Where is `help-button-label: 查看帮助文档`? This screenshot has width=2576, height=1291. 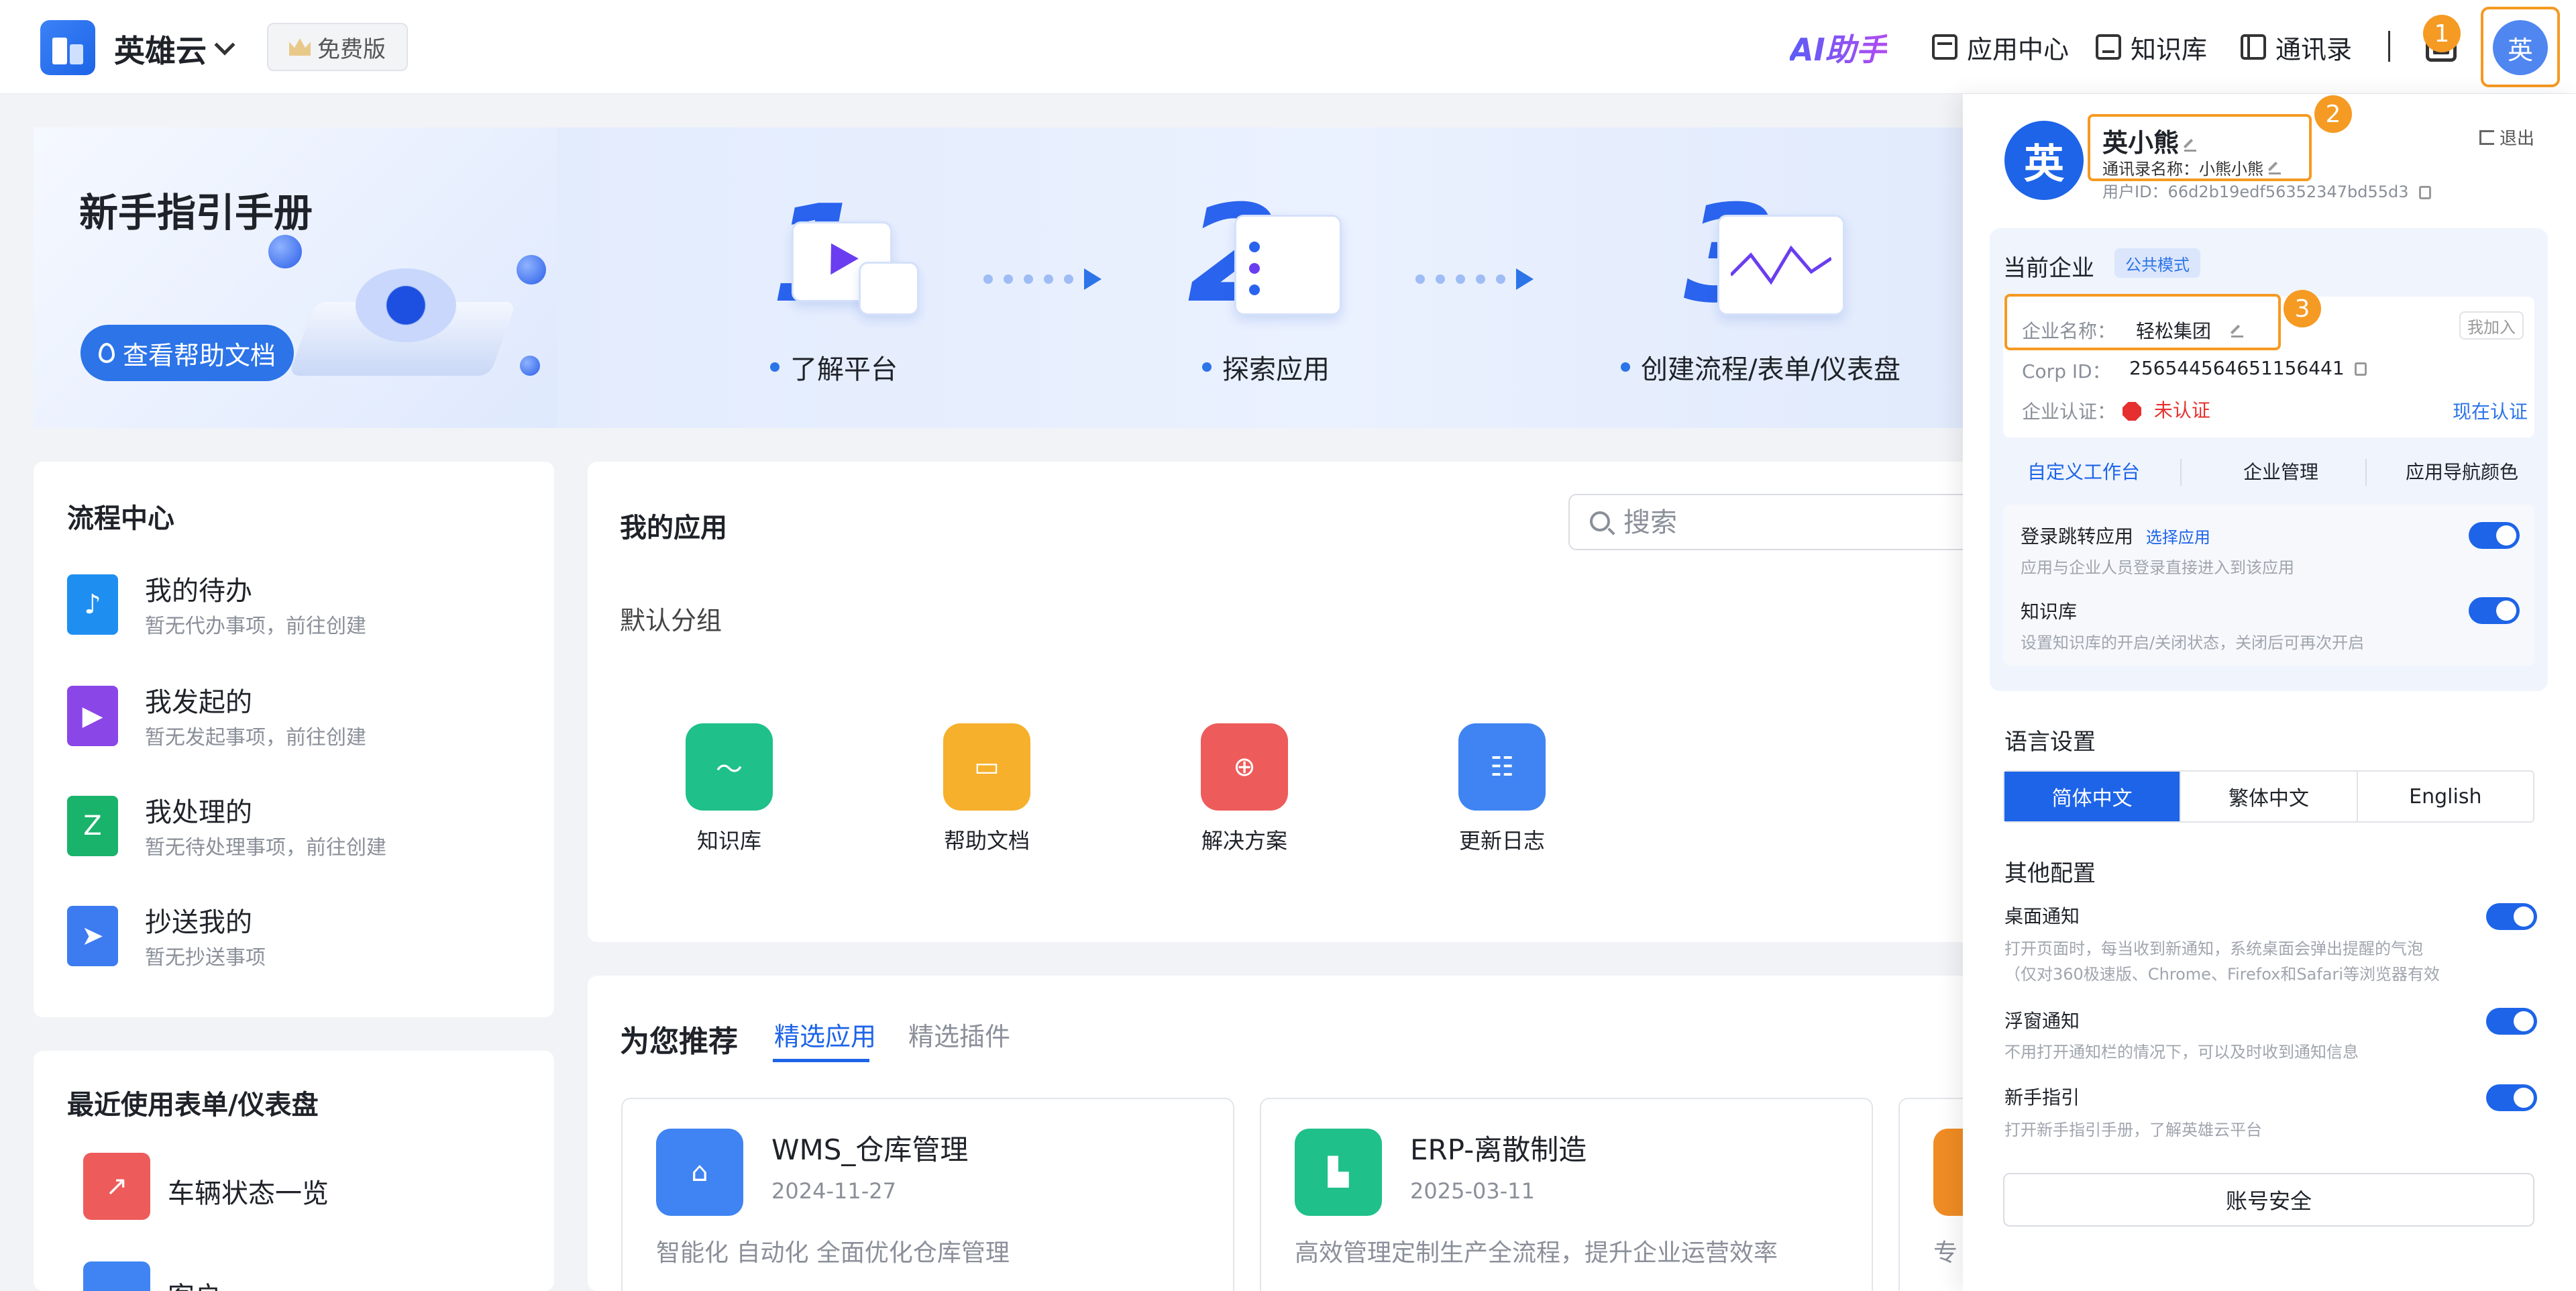
help-button-label: 查看帮助文档 is located at coordinates (199, 355).